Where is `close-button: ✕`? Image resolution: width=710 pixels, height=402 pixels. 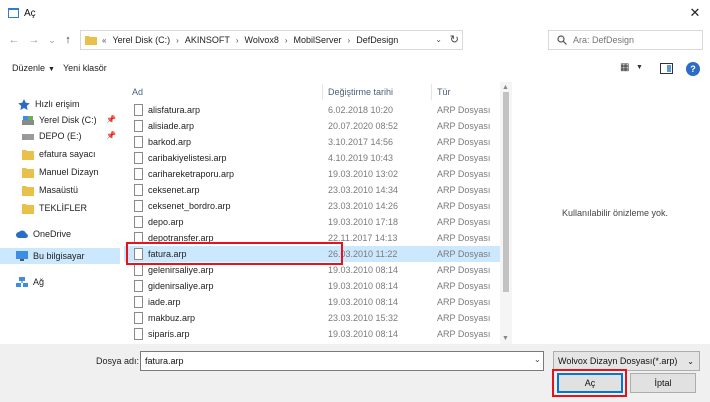 close-button: ✕ is located at coordinates (695, 13).